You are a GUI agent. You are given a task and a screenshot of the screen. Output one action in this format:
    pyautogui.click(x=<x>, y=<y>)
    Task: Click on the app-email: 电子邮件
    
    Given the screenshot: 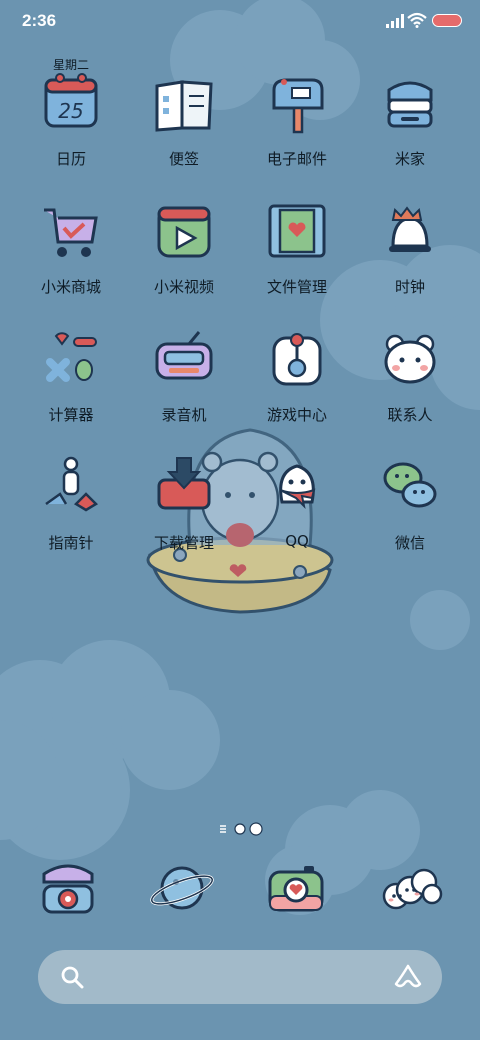 What is the action you would take?
    pyautogui.click(x=297, y=123)
    